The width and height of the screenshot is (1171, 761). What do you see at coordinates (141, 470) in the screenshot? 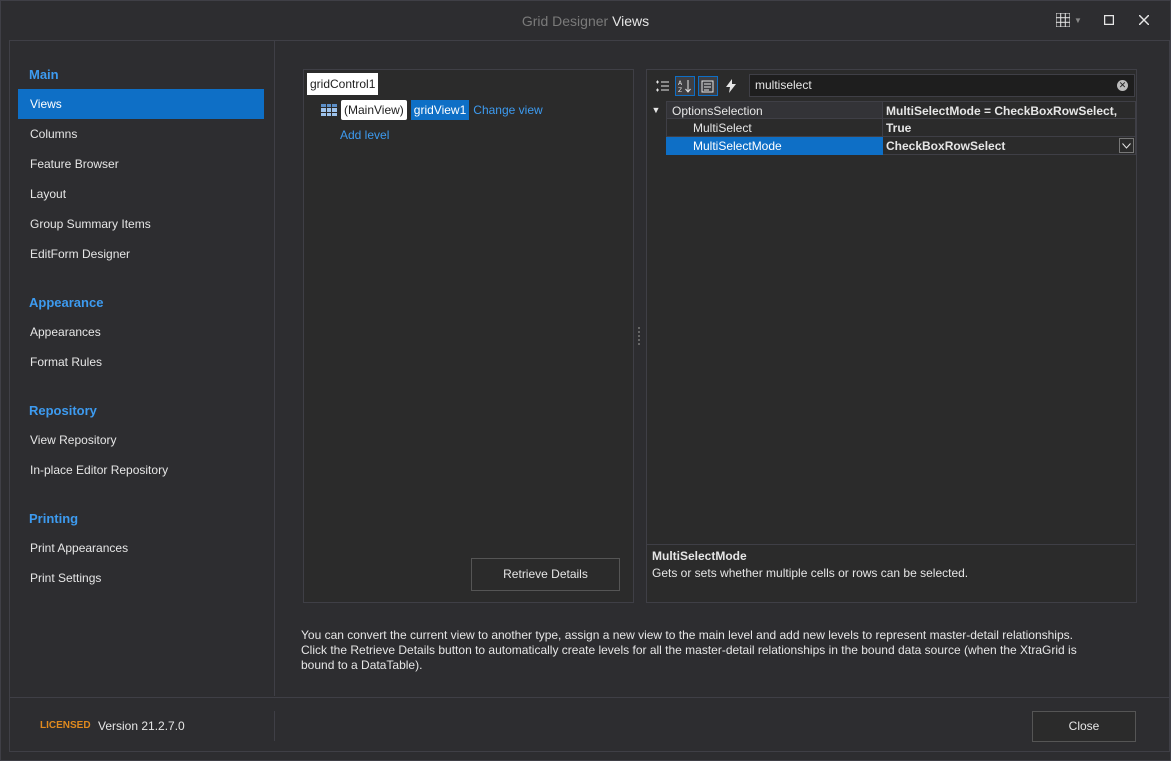
I see `nav-item-inplace-editor-repository: In-place Editor Repository` at bounding box center [141, 470].